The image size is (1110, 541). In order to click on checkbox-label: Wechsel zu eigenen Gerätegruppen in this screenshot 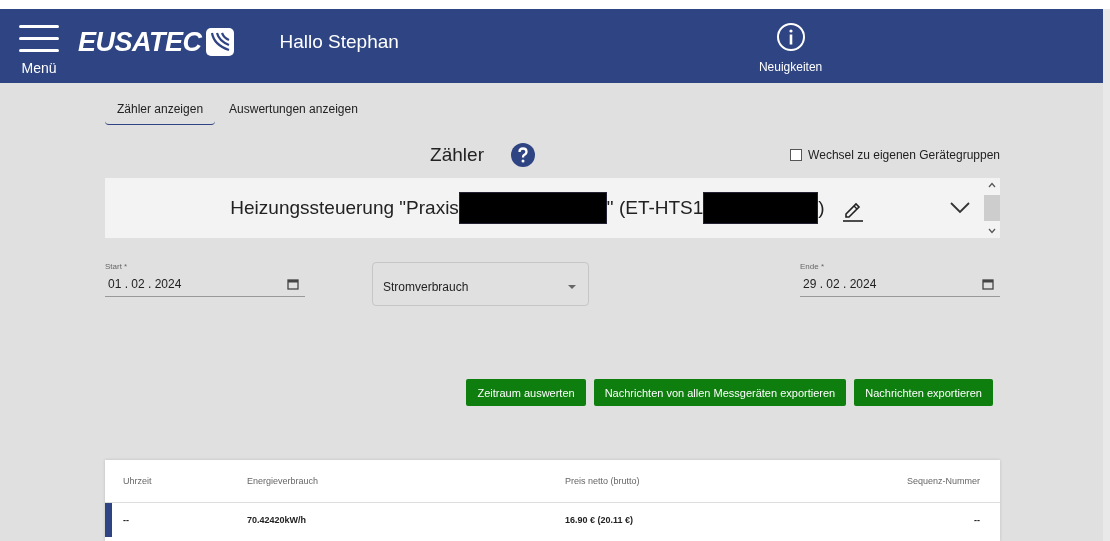, I will do `click(904, 155)`.